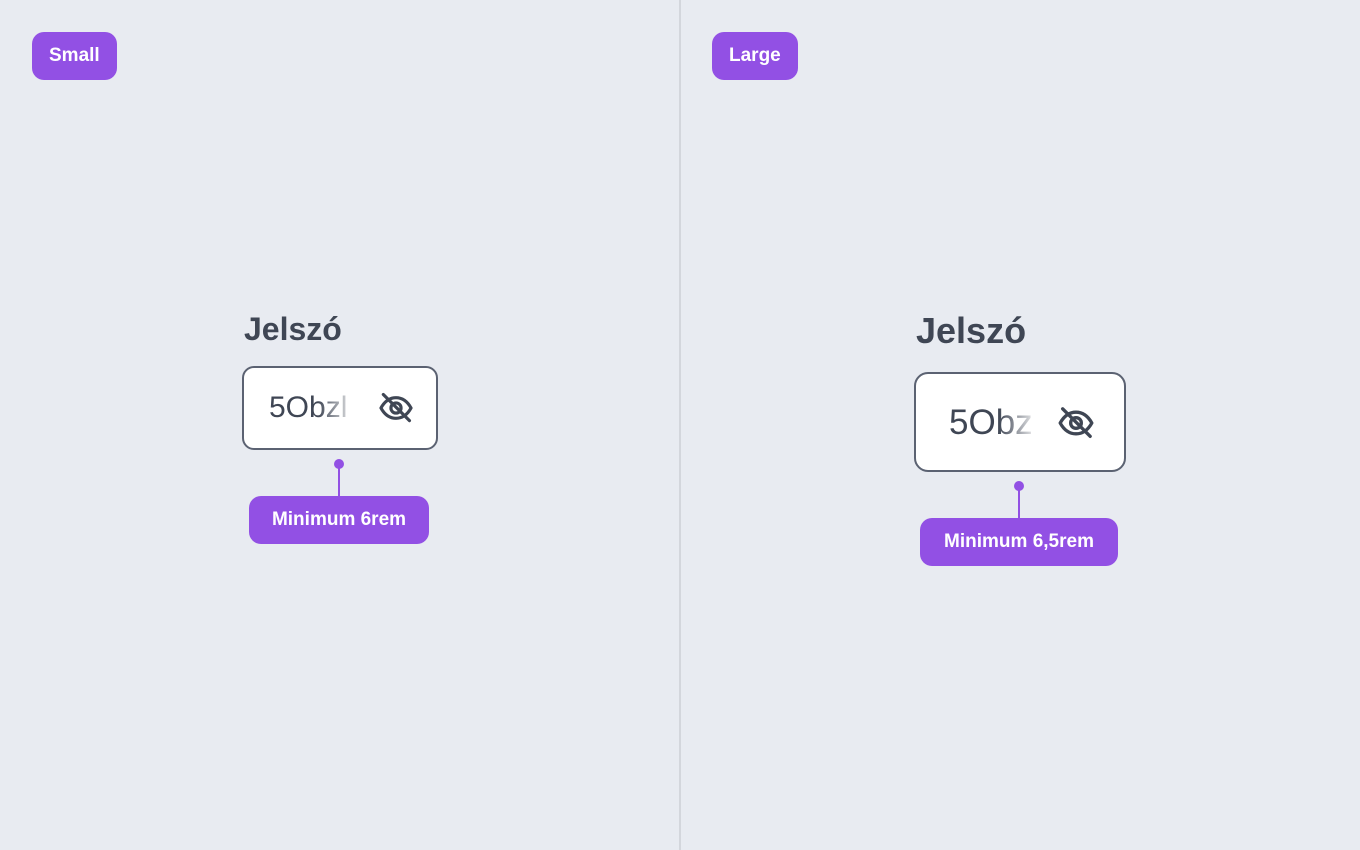  Describe the element at coordinates (755, 56) in the screenshot. I see `size-badge-large: Large` at that location.